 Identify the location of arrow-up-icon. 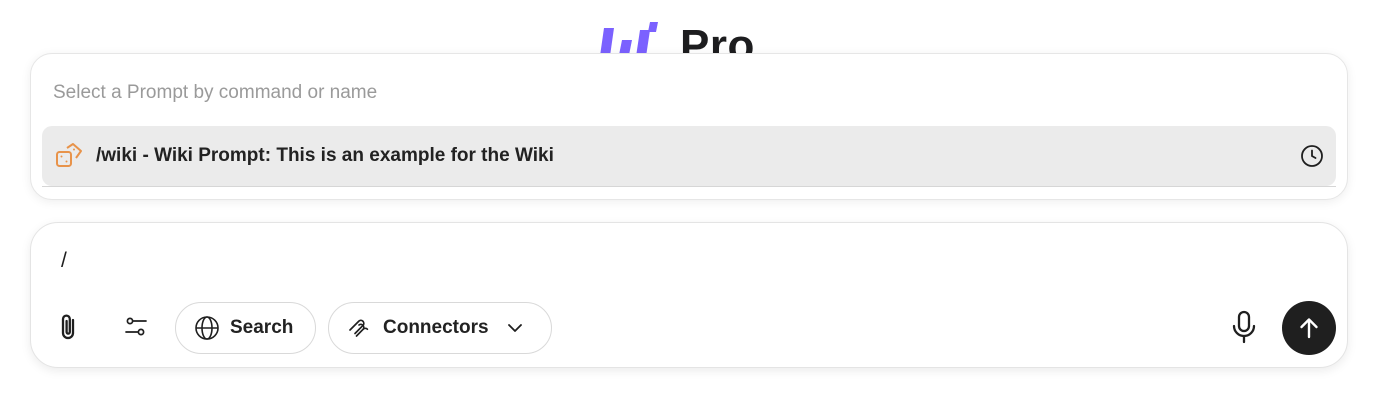
(1309, 328).